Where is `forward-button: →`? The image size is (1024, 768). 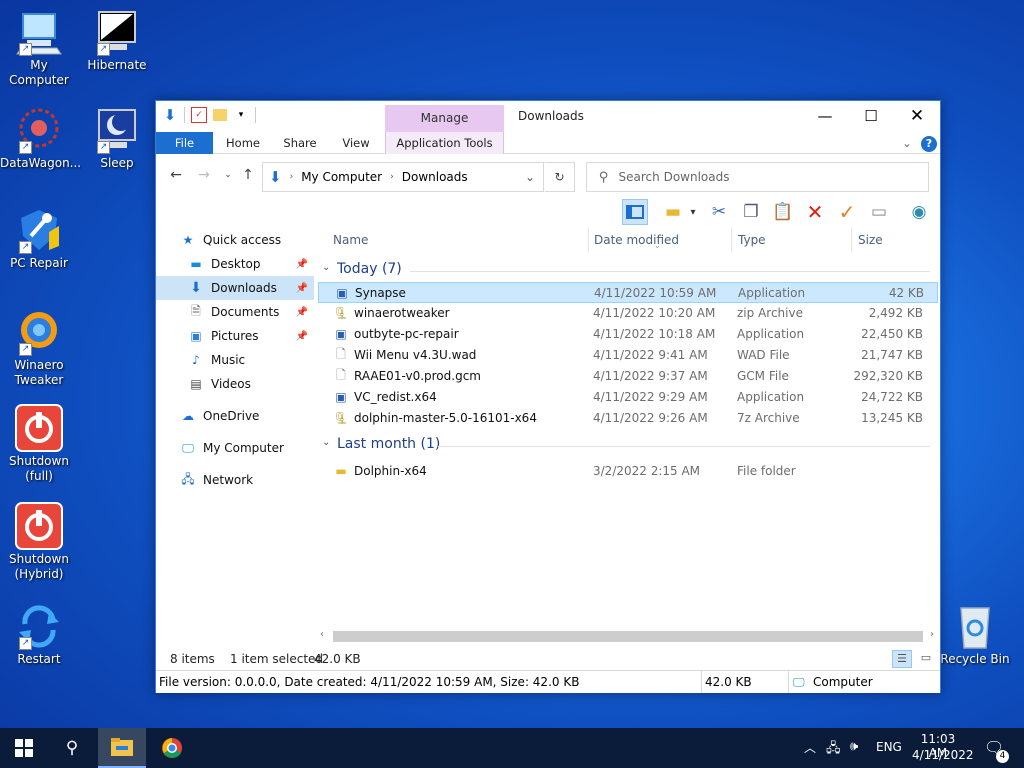 forward-button: → is located at coordinates (204, 175).